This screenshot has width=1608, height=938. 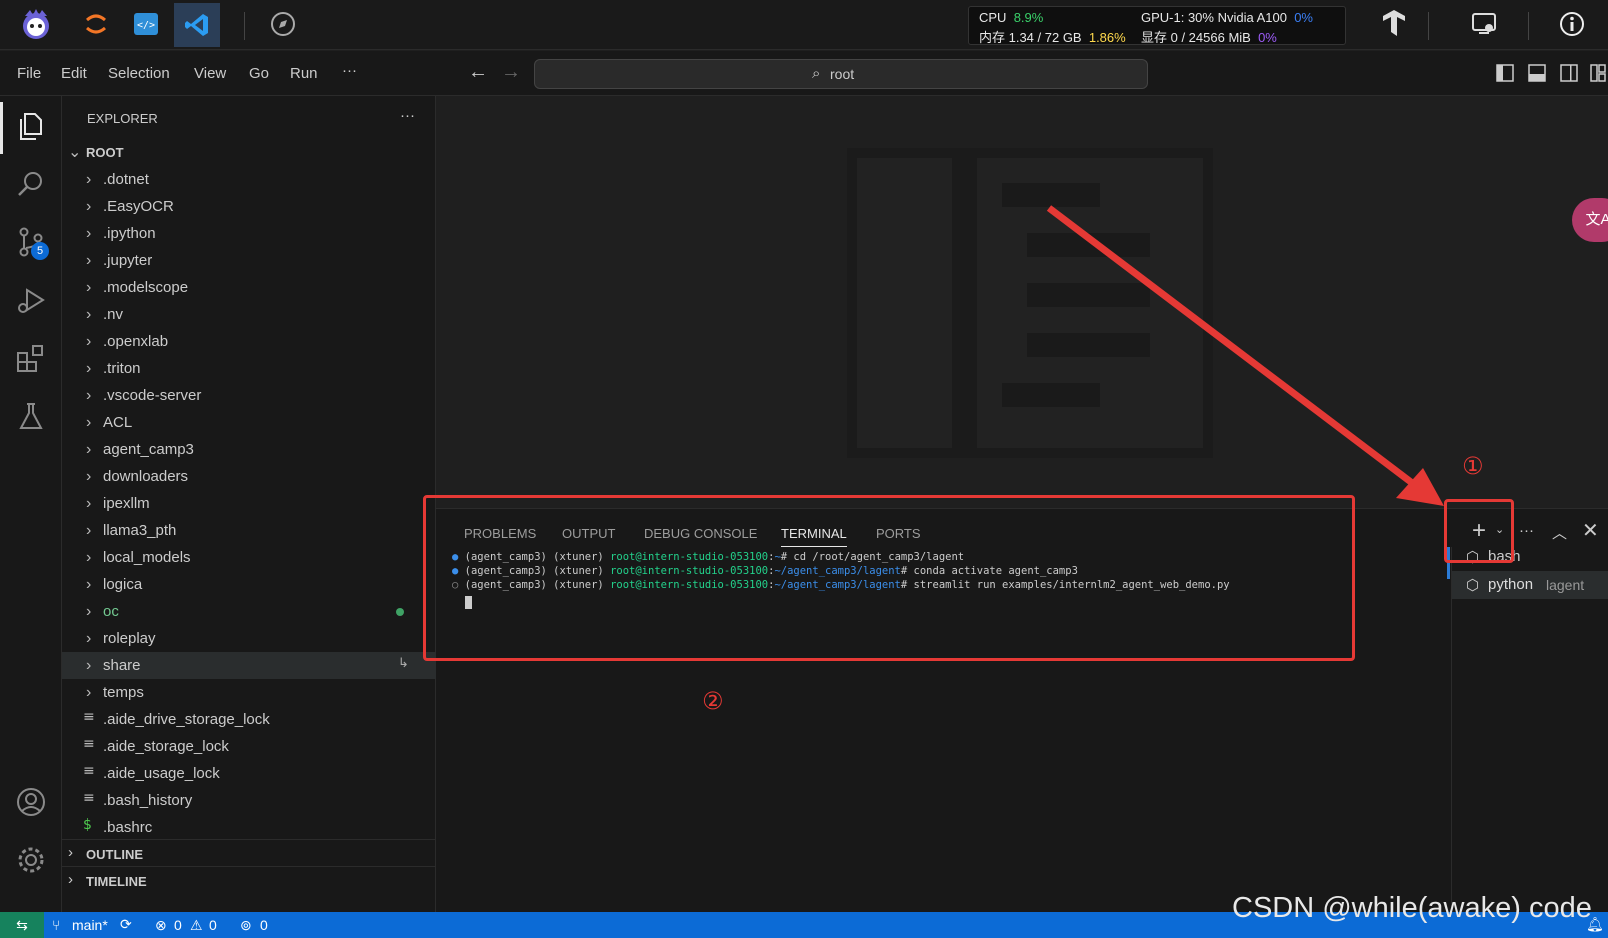 I want to click on folder-label: .modelscope, so click(x=146, y=287).